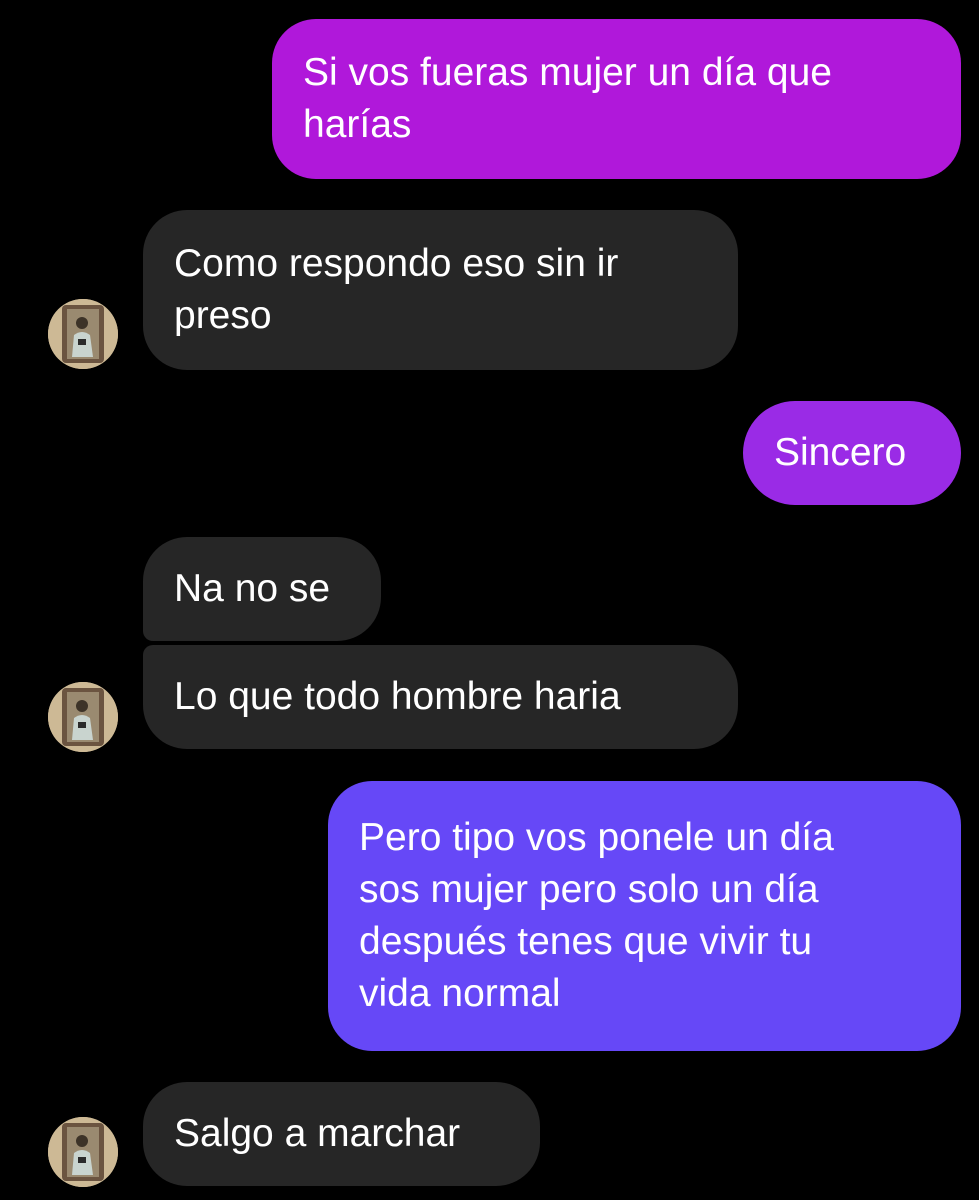  Describe the element at coordinates (840, 452) in the screenshot. I see `message-text: Sincero` at that location.